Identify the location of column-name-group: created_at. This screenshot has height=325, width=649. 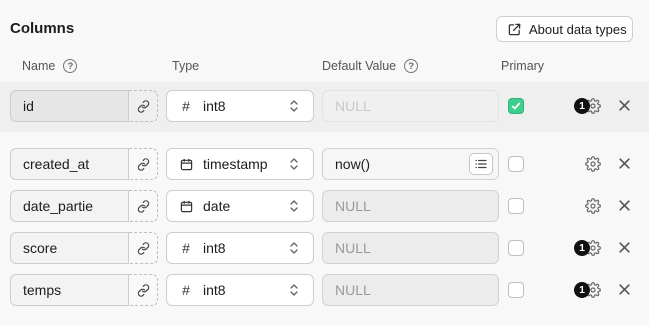
(84, 164).